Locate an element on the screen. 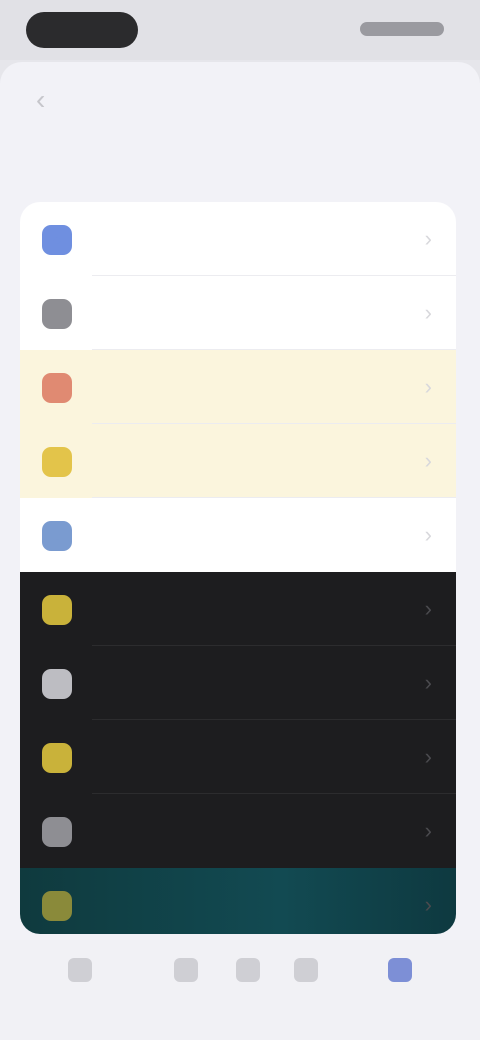 The width and height of the screenshot is (480, 1040). bell-icon: ● is located at coordinates (57, 388).